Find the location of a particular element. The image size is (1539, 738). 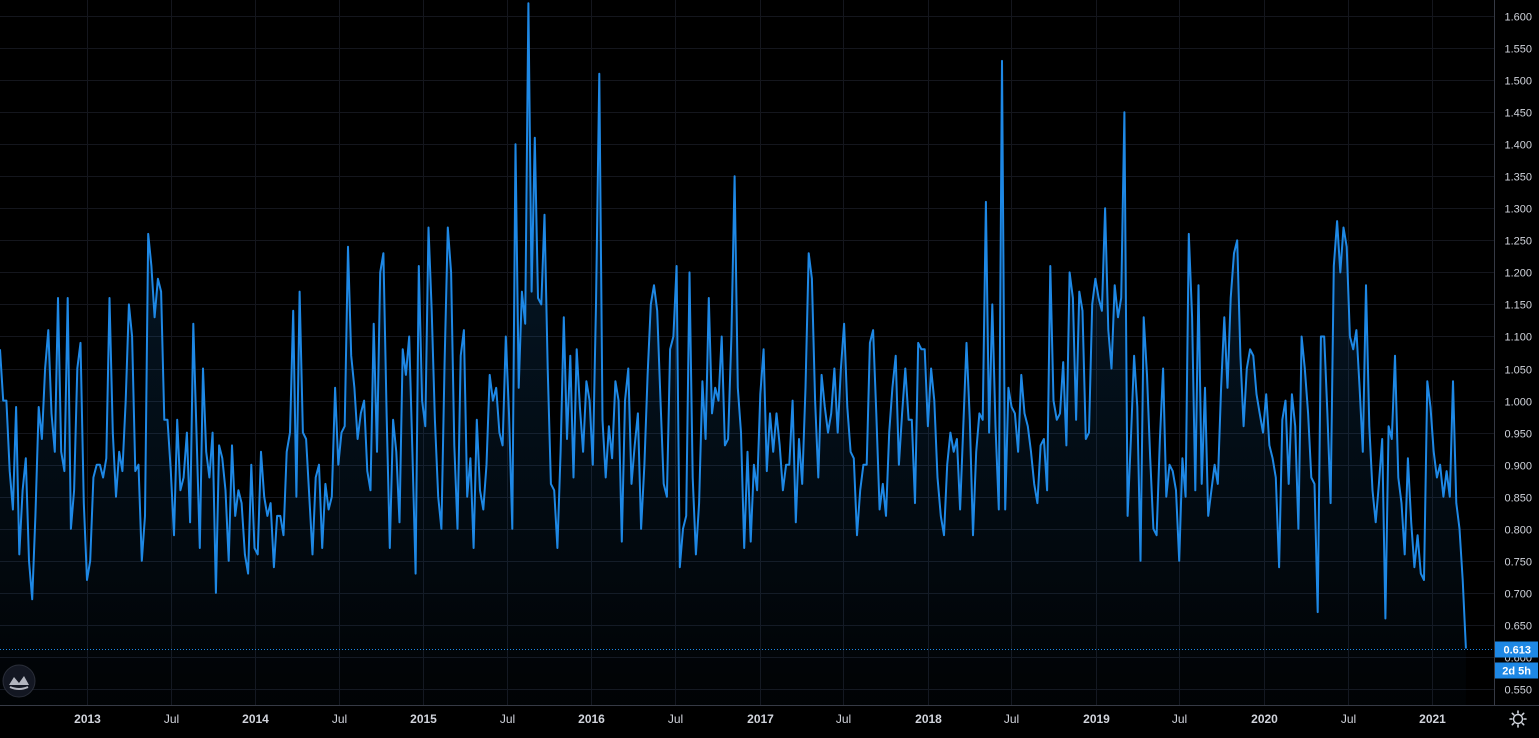

price-tick-label: 1.600 is located at coordinates (1518, 18).